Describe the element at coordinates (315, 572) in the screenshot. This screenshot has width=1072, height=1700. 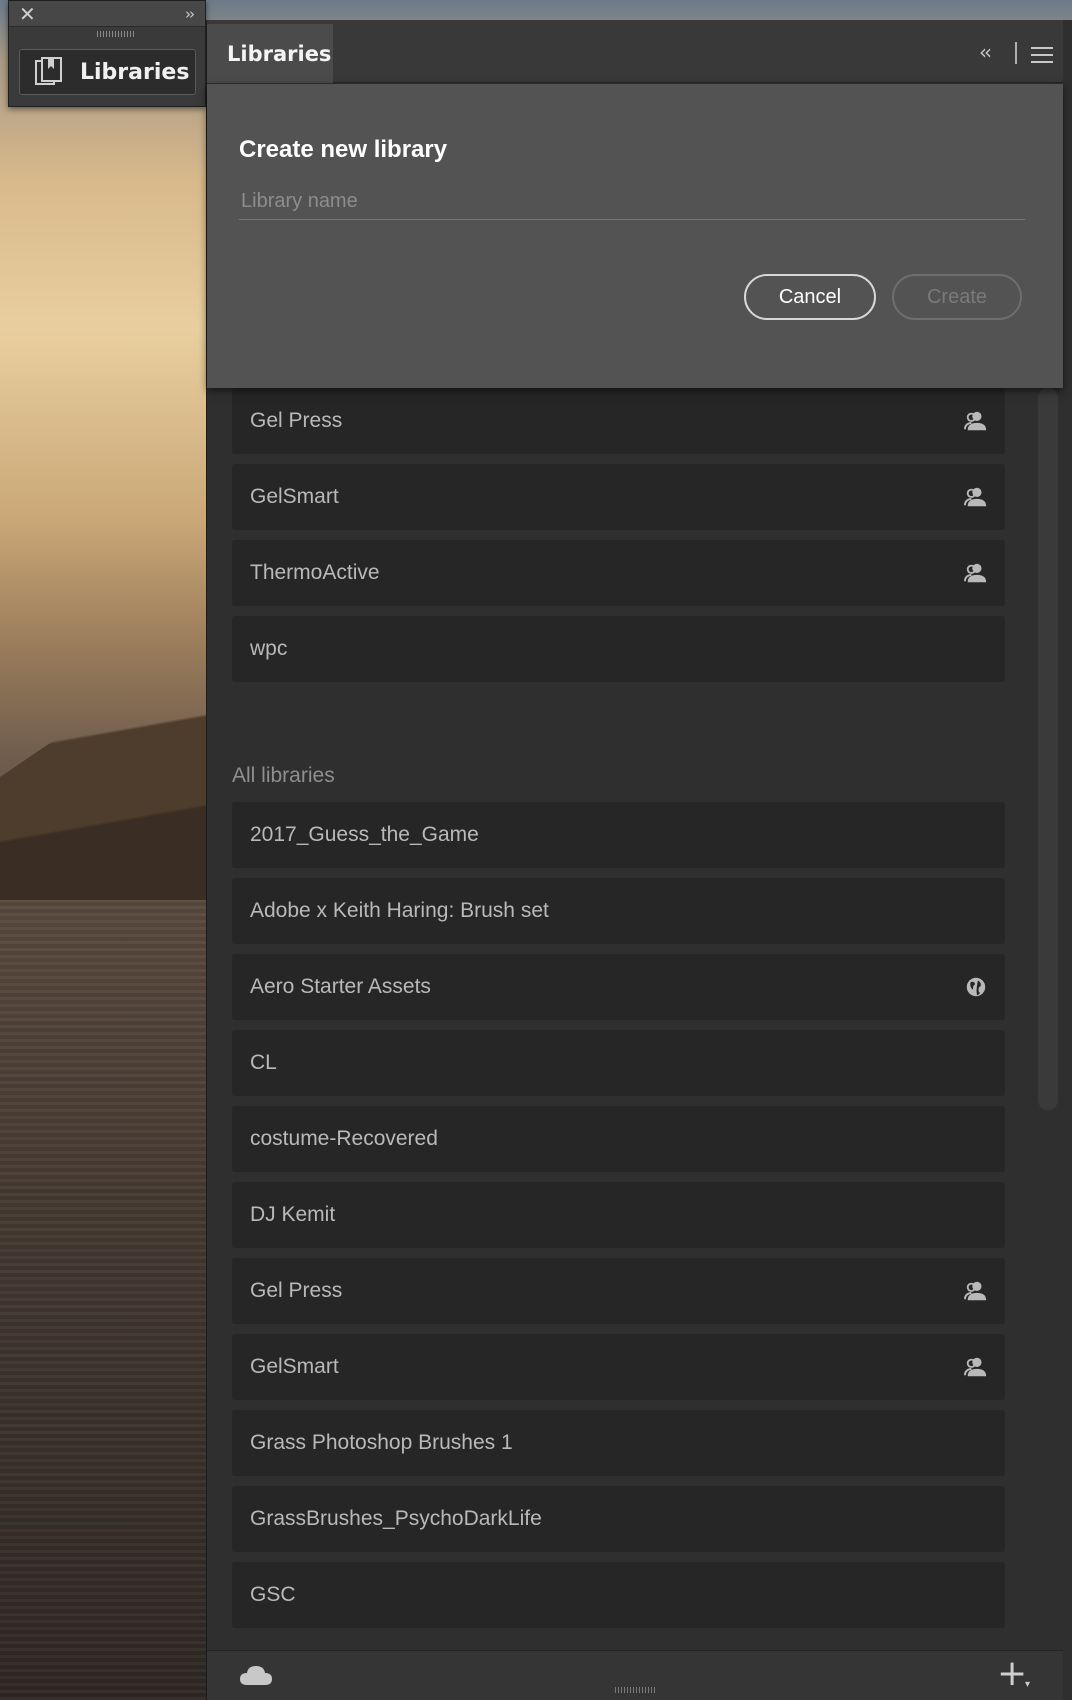
I see `library-name: ThermoActive` at that location.